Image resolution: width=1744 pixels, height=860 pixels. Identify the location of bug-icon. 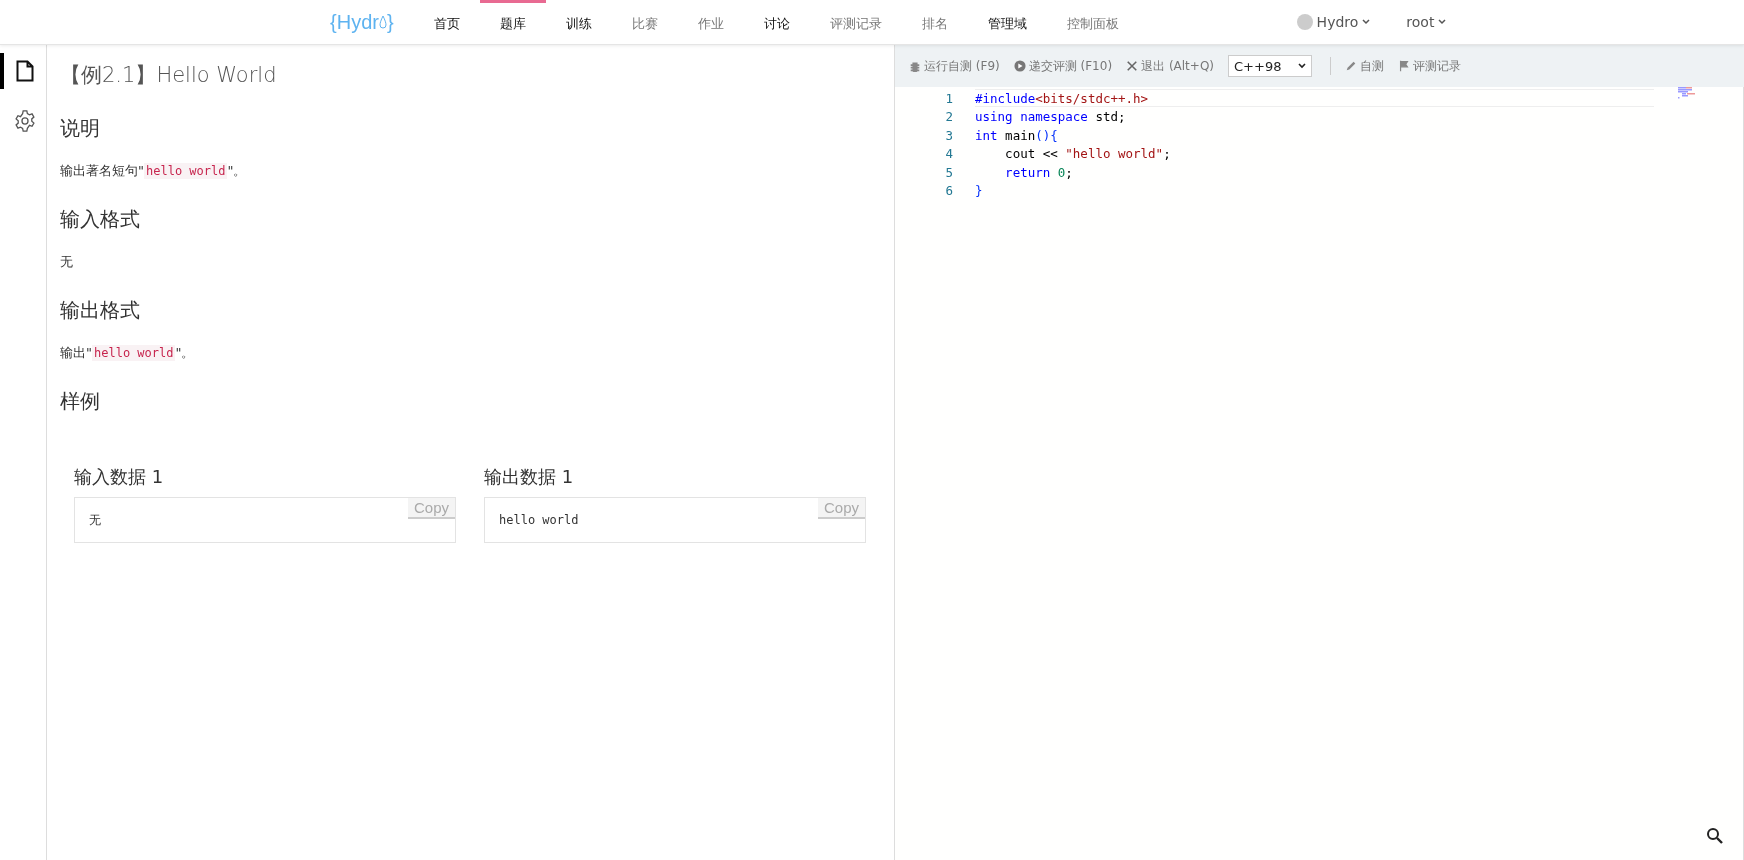
(915, 66).